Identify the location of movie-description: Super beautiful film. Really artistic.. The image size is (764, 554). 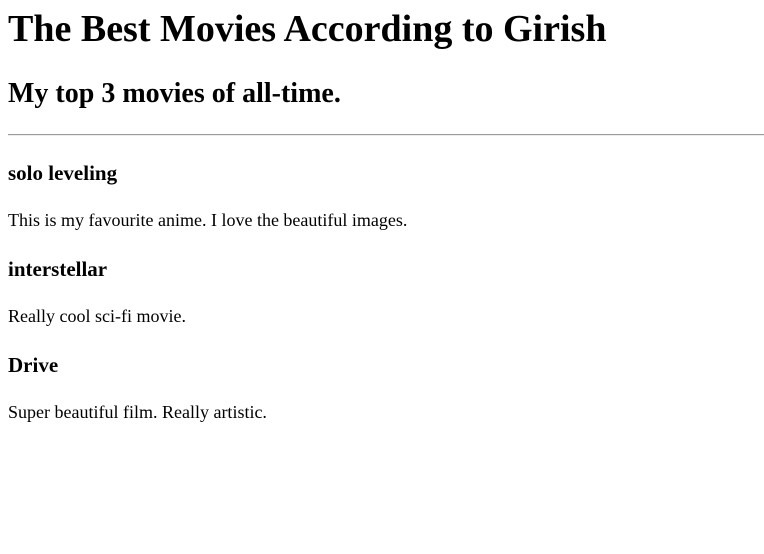
(137, 412).